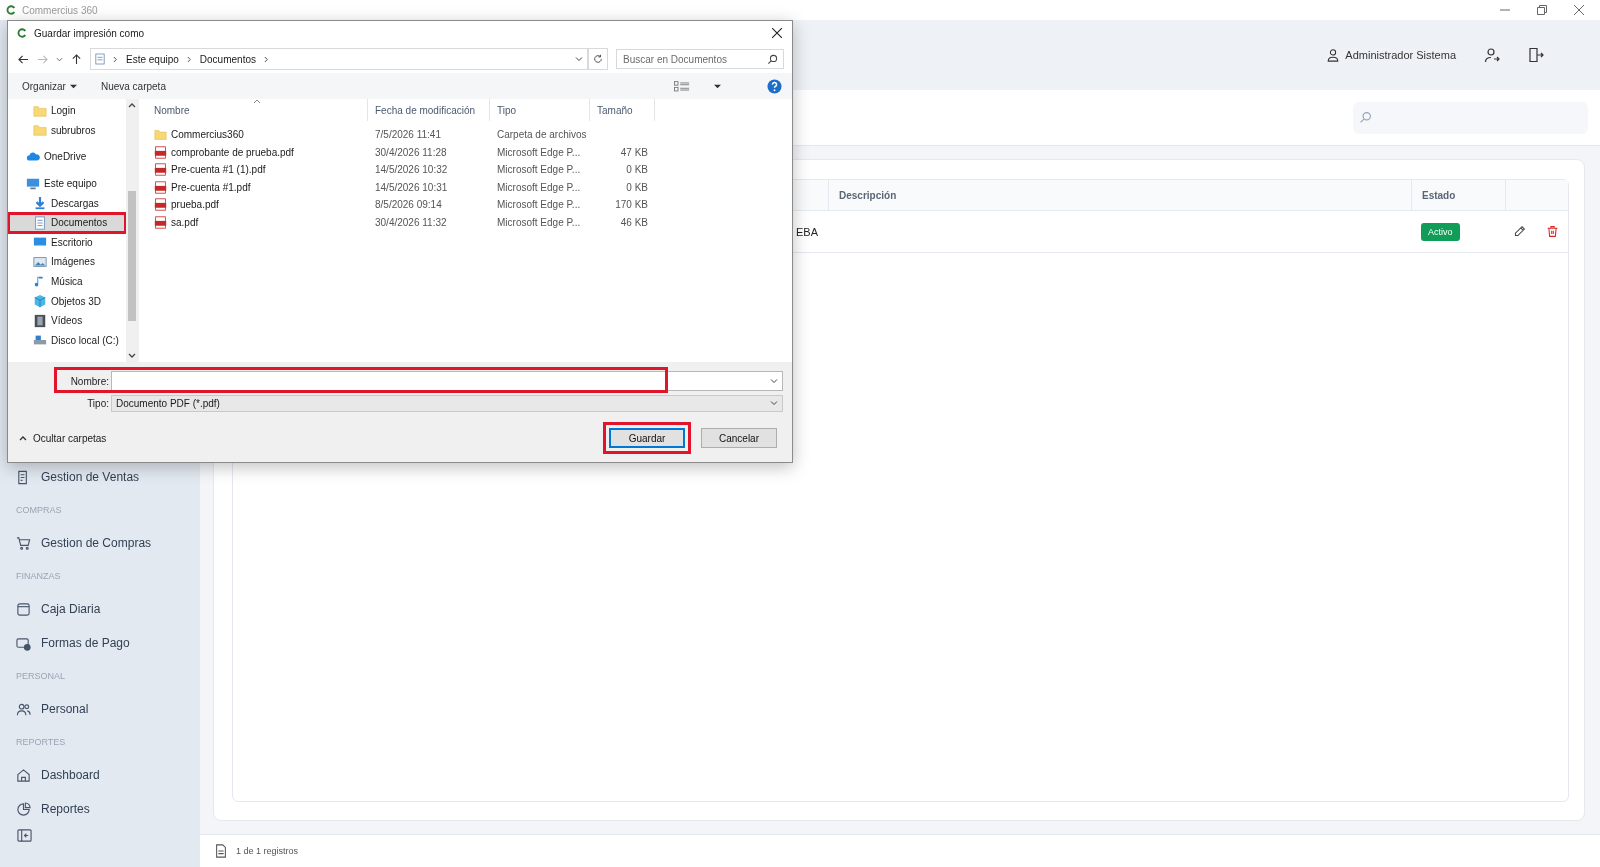 The width and height of the screenshot is (1600, 867). What do you see at coordinates (739, 438) in the screenshot?
I see `cancel-button: Cancelar` at bounding box center [739, 438].